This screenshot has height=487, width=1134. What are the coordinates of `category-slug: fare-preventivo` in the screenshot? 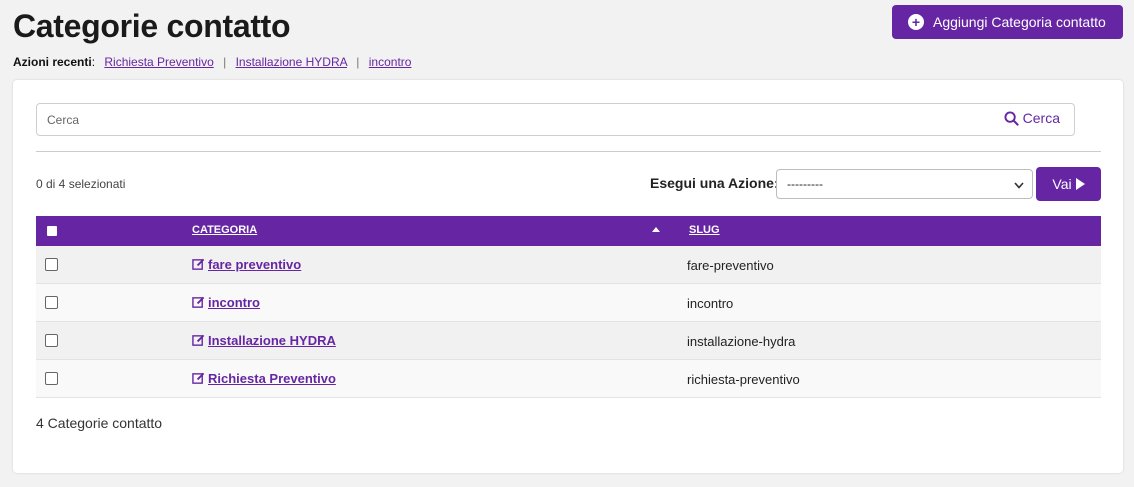 It's located at (730, 265).